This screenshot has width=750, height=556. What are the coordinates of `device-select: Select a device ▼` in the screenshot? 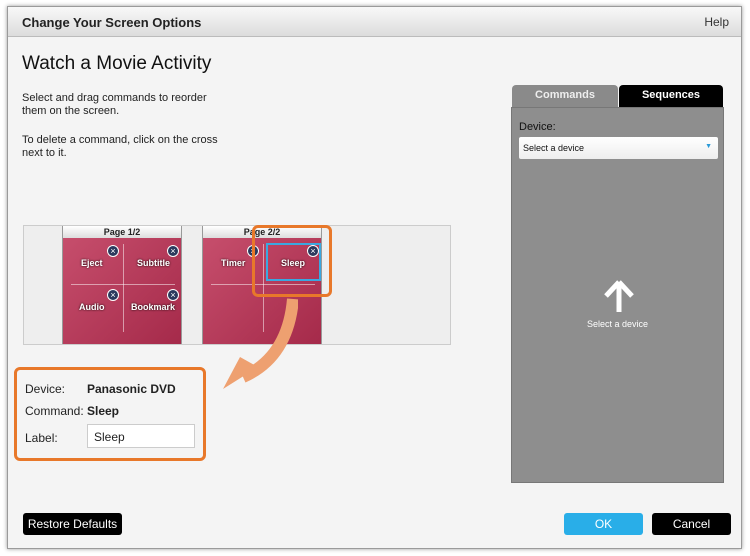 It's located at (618, 148).